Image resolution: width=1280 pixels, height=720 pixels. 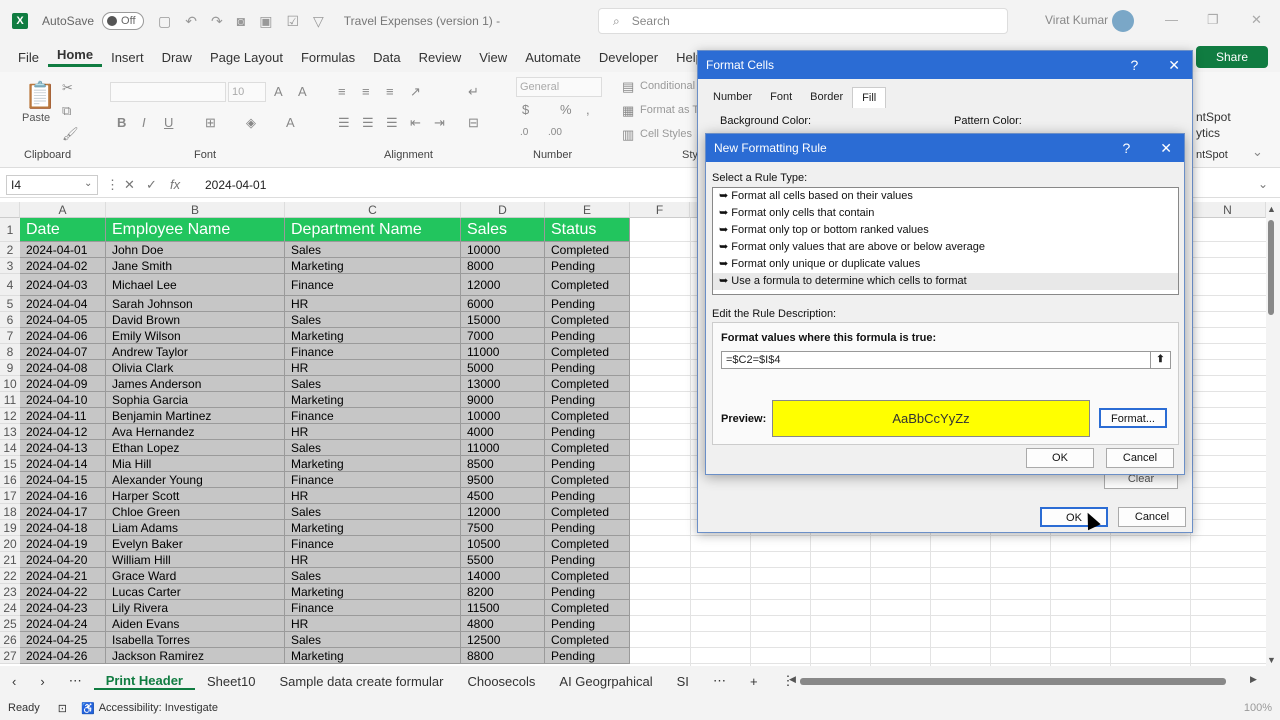 What do you see at coordinates (177, 57) in the screenshot?
I see `menu-draw: Draw` at bounding box center [177, 57].